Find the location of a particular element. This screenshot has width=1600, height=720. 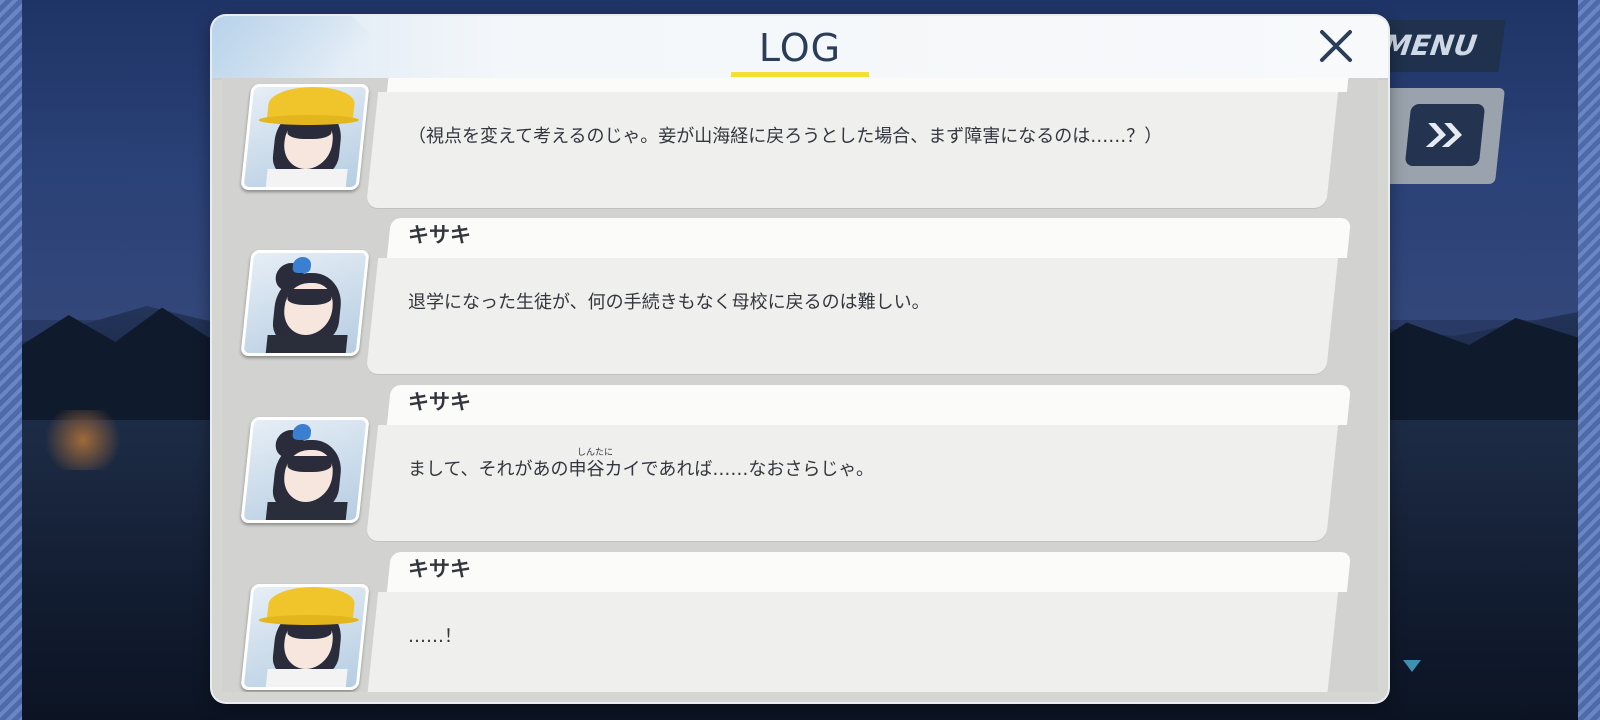

dialog-title: LOG is located at coordinates (800, 48).